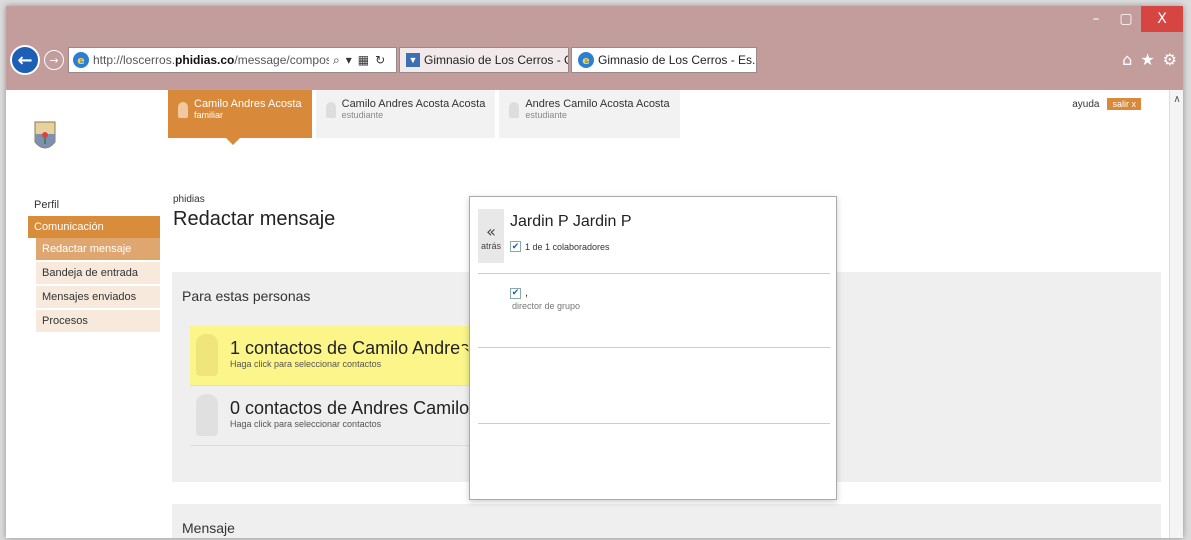 The width and height of the screenshot is (1191, 540). Describe the element at coordinates (546, 306) in the screenshot. I see `member-role: director de grupo` at that location.